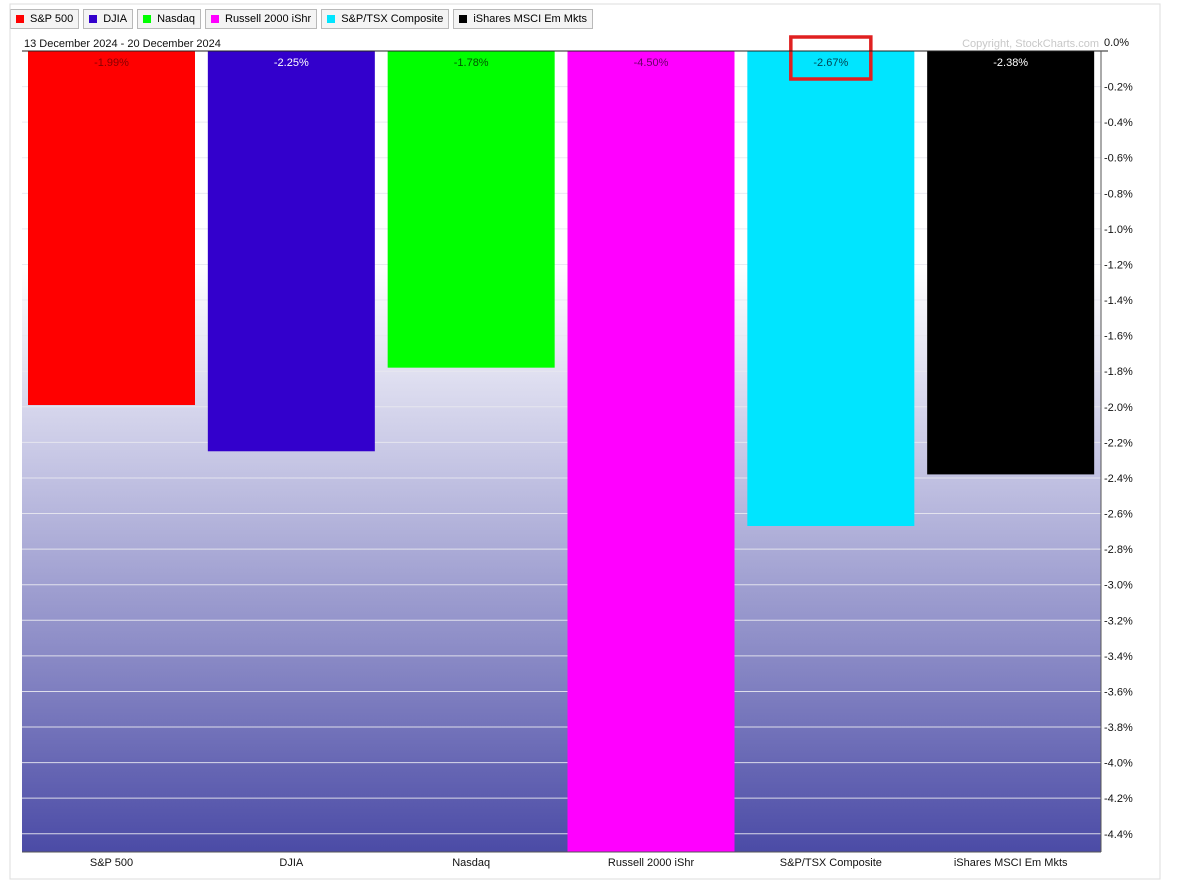 The height and width of the screenshot is (881, 1178). What do you see at coordinates (111, 63) in the screenshot?
I see `bar-value-label: -1.99%` at bounding box center [111, 63].